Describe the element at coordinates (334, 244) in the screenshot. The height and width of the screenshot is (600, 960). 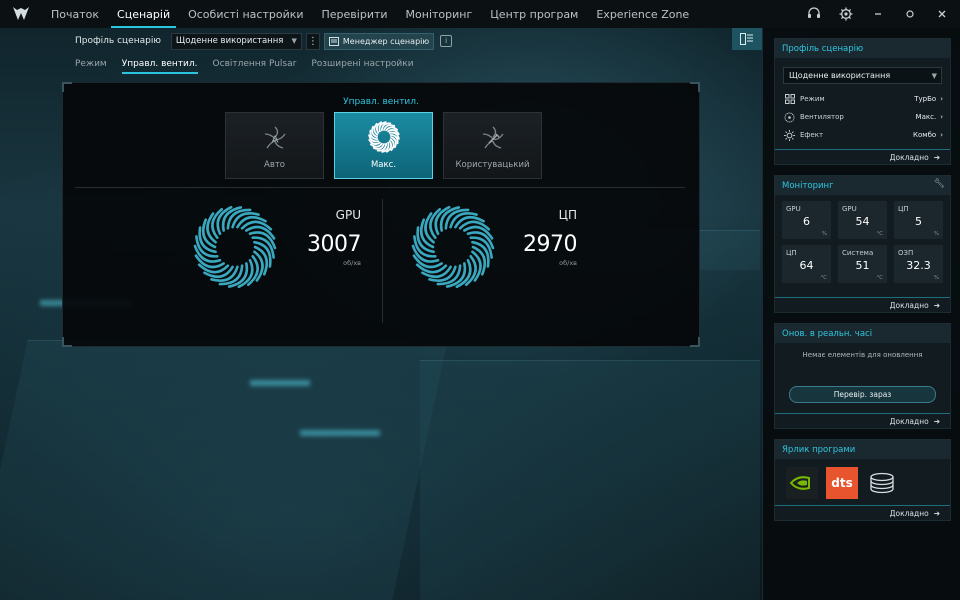
I see `gpu-fan-rpm: 3007` at that location.